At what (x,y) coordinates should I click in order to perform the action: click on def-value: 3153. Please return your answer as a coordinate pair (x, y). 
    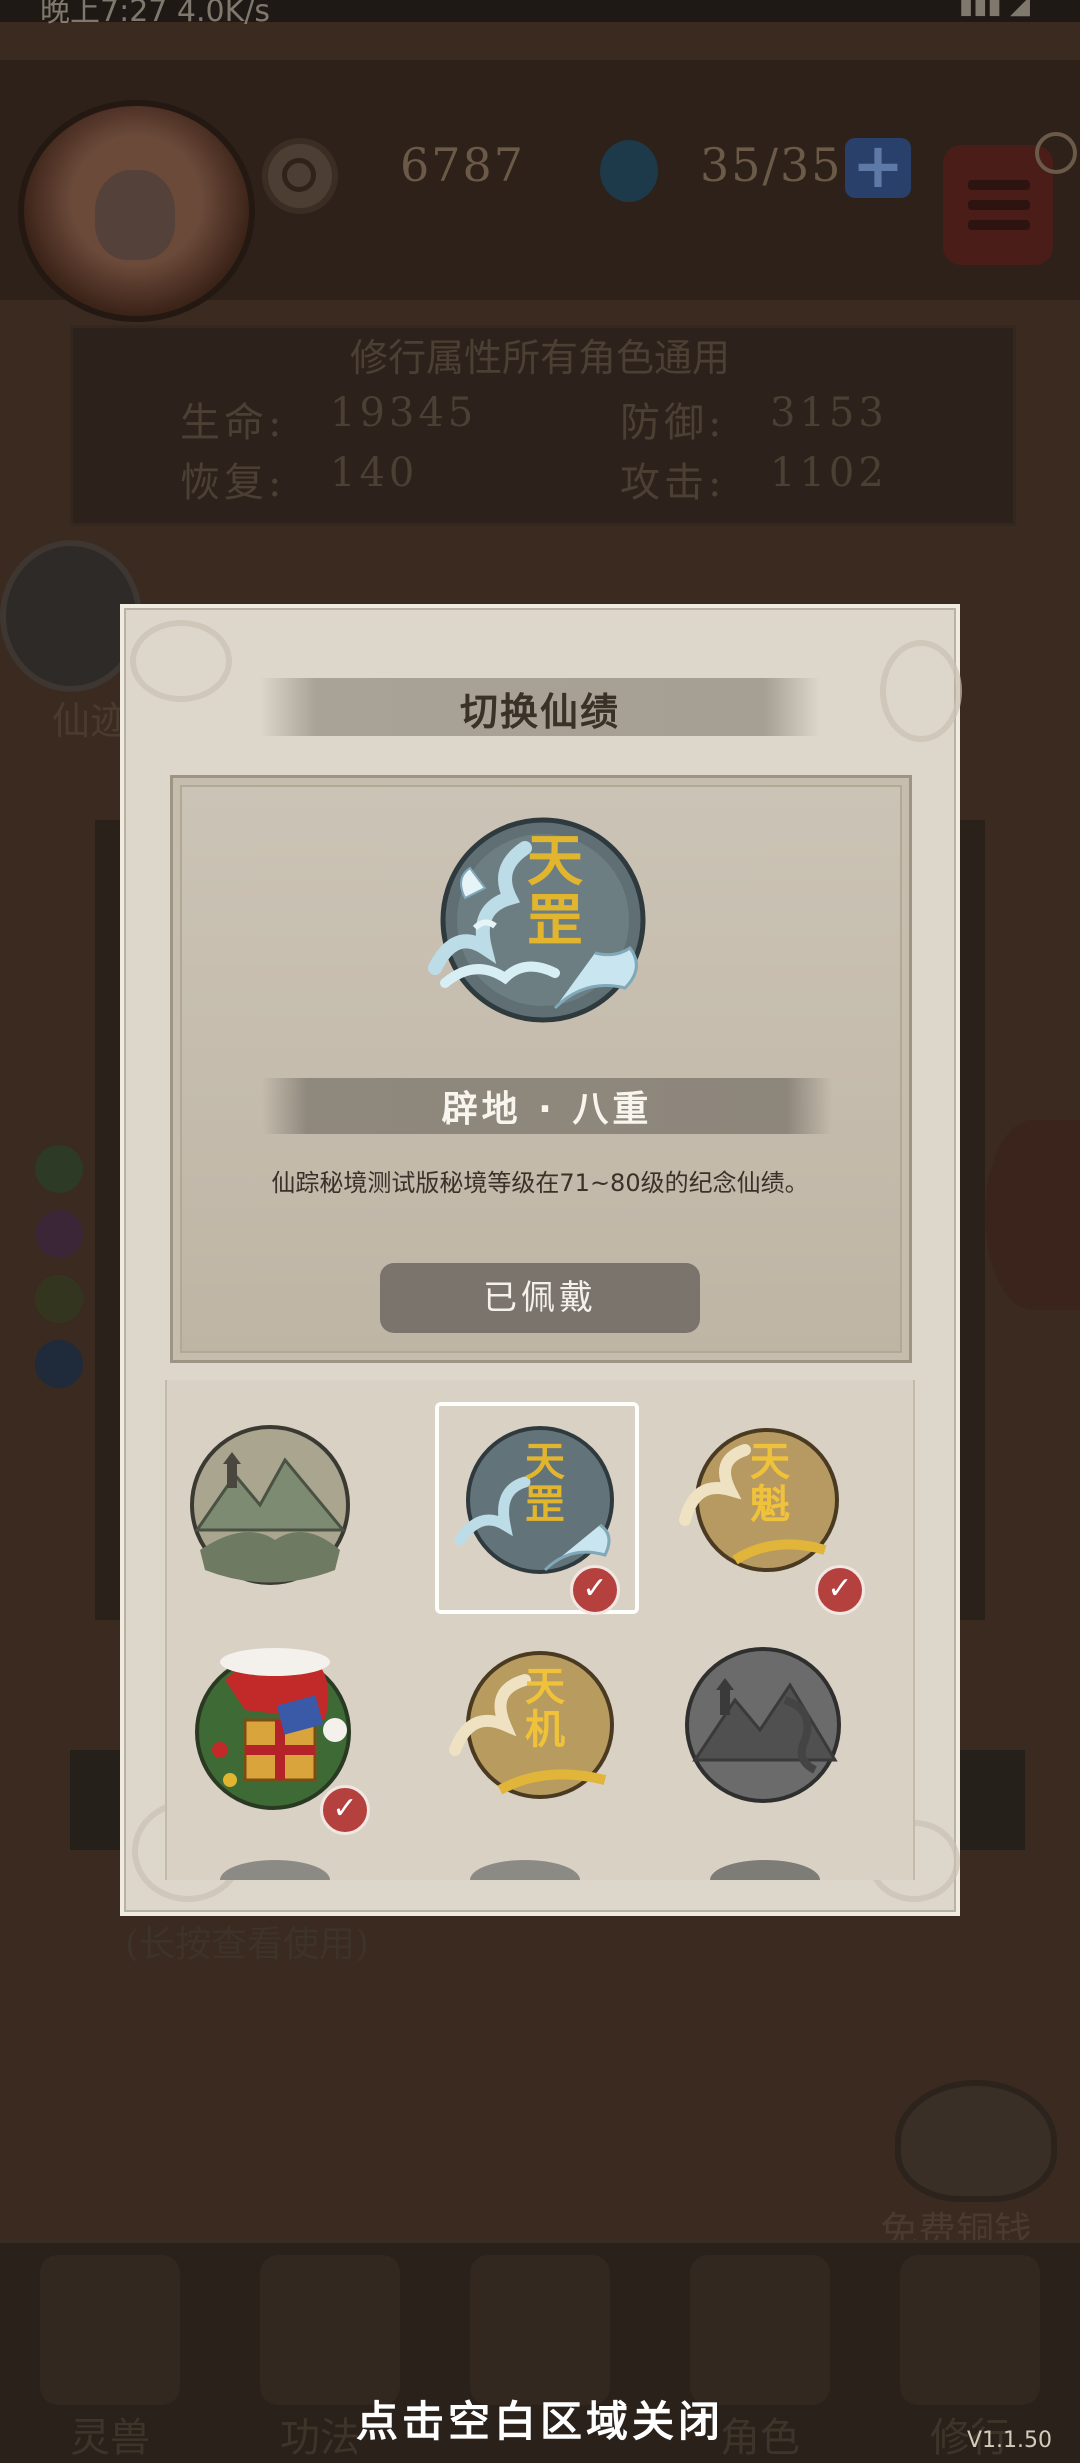
    Looking at the image, I should click on (829, 413).